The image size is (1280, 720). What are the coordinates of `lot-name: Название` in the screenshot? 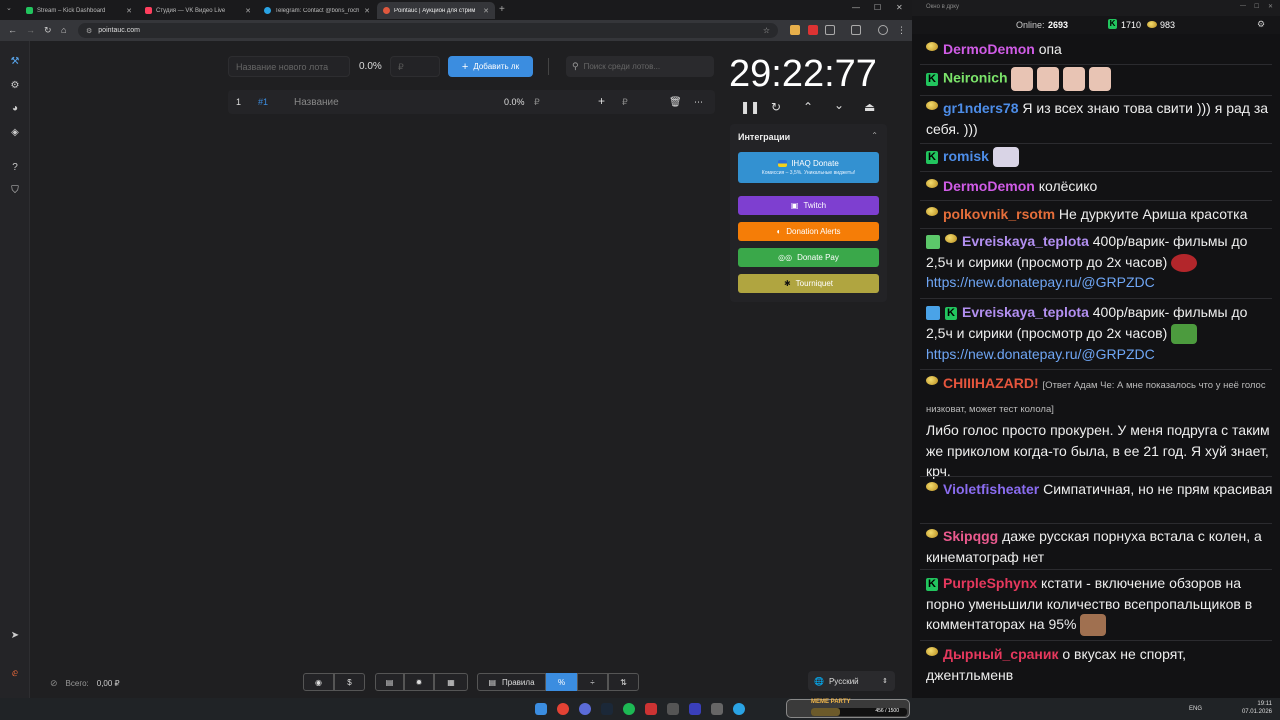 It's located at (316, 102).